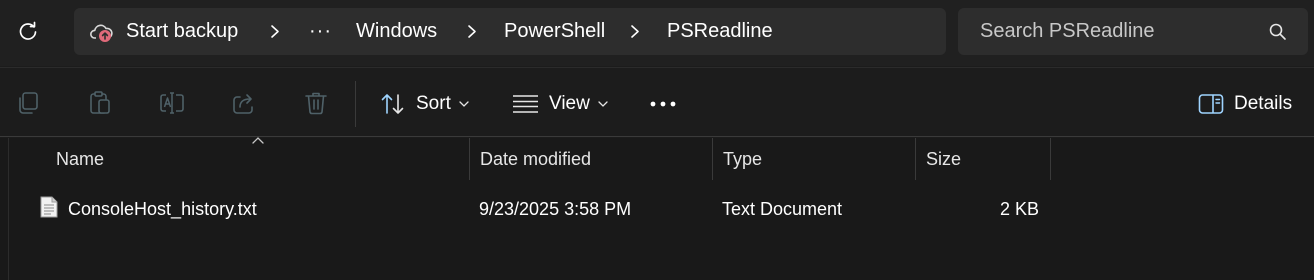  Describe the element at coordinates (100, 103) in the screenshot. I see `paste-icon` at that location.